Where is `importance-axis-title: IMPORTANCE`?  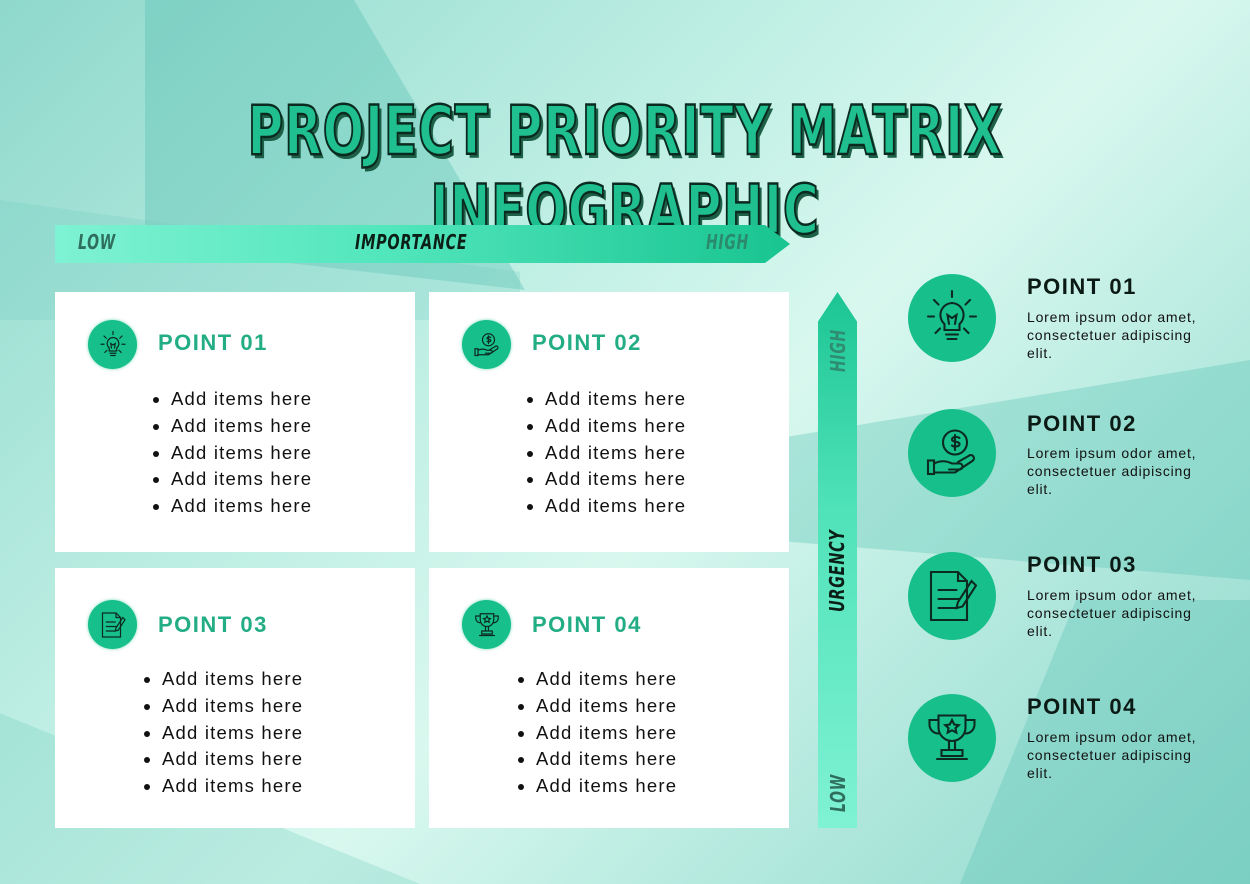
importance-axis-title: IMPORTANCE is located at coordinates (411, 242).